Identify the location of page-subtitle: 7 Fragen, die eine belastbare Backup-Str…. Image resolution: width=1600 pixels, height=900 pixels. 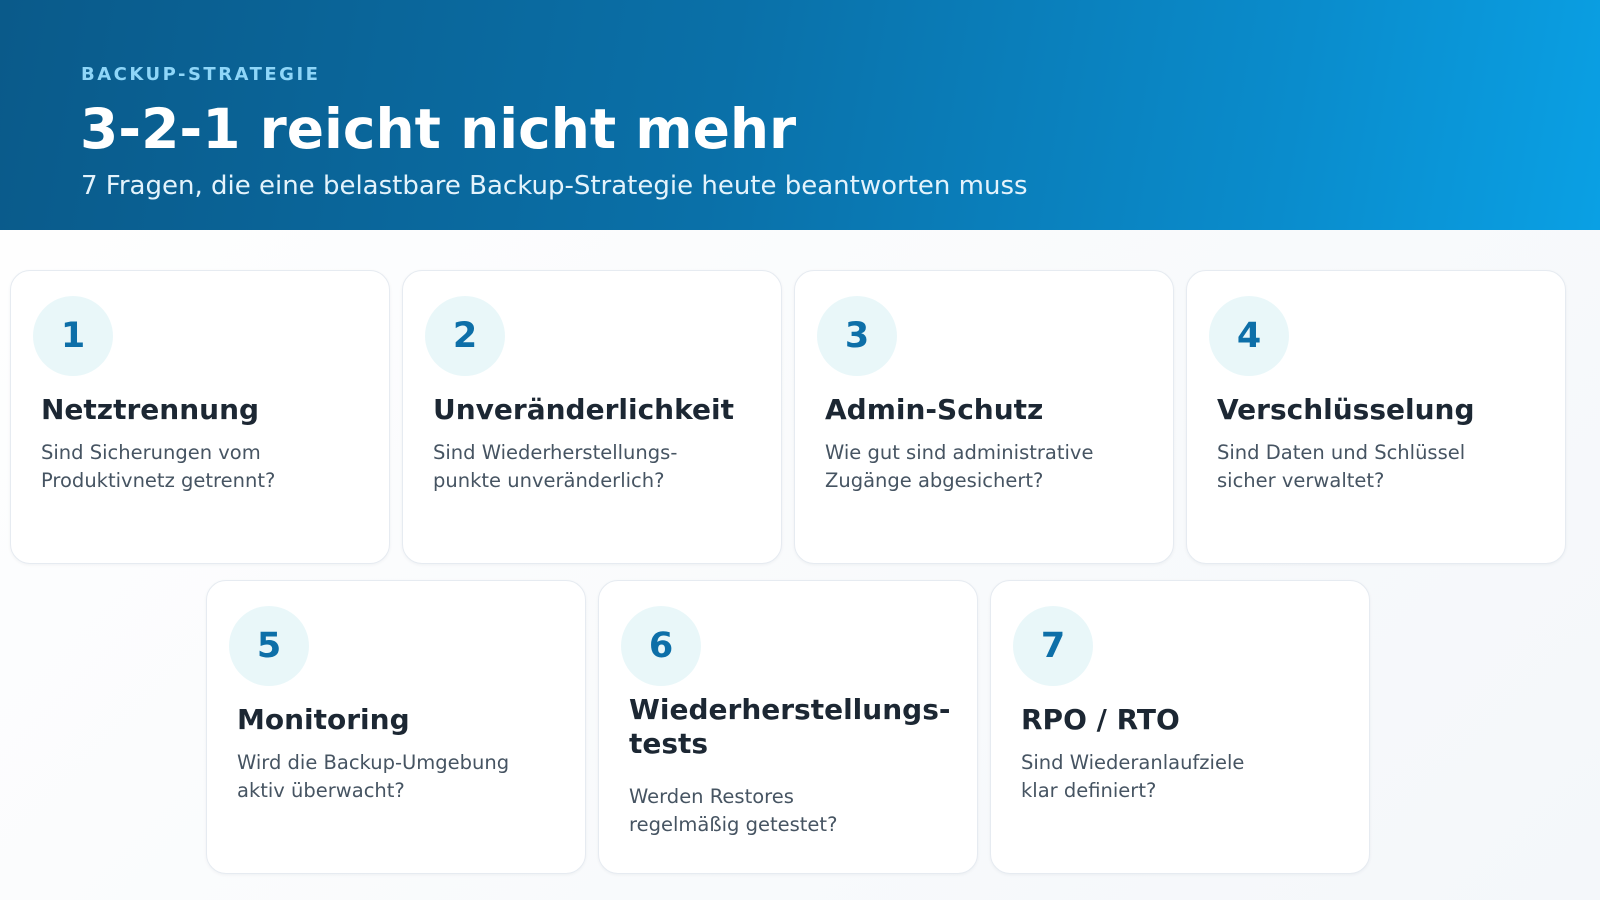
(554, 186).